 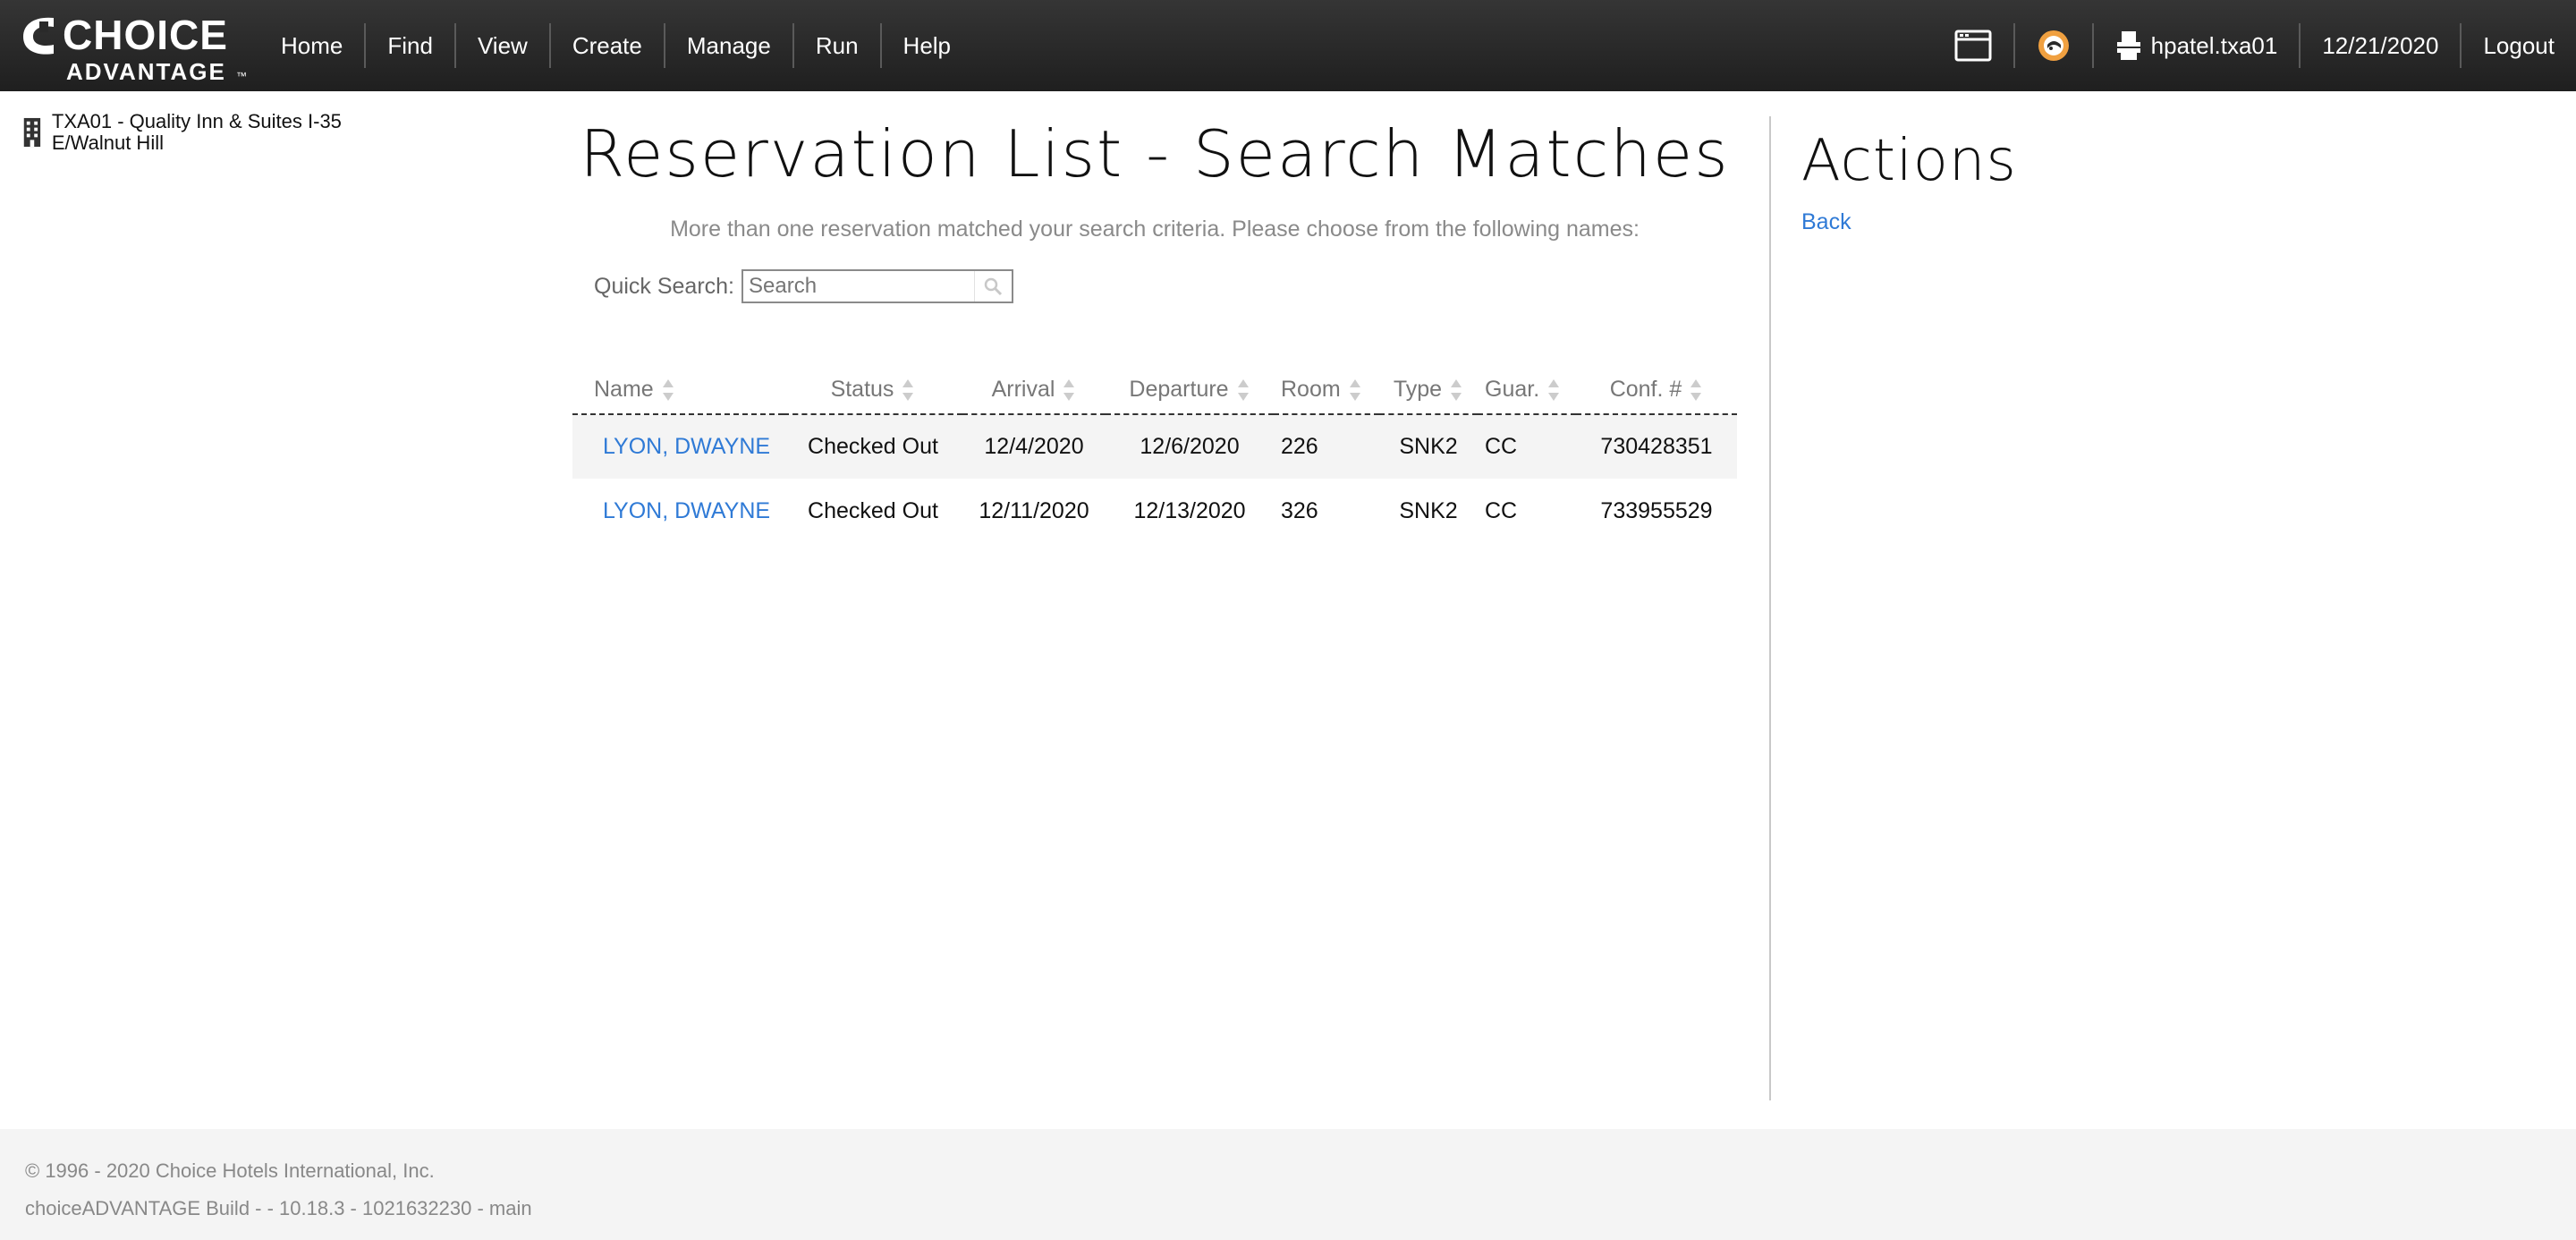 What do you see at coordinates (859, 286) in the screenshot?
I see `quick-search-input` at bounding box center [859, 286].